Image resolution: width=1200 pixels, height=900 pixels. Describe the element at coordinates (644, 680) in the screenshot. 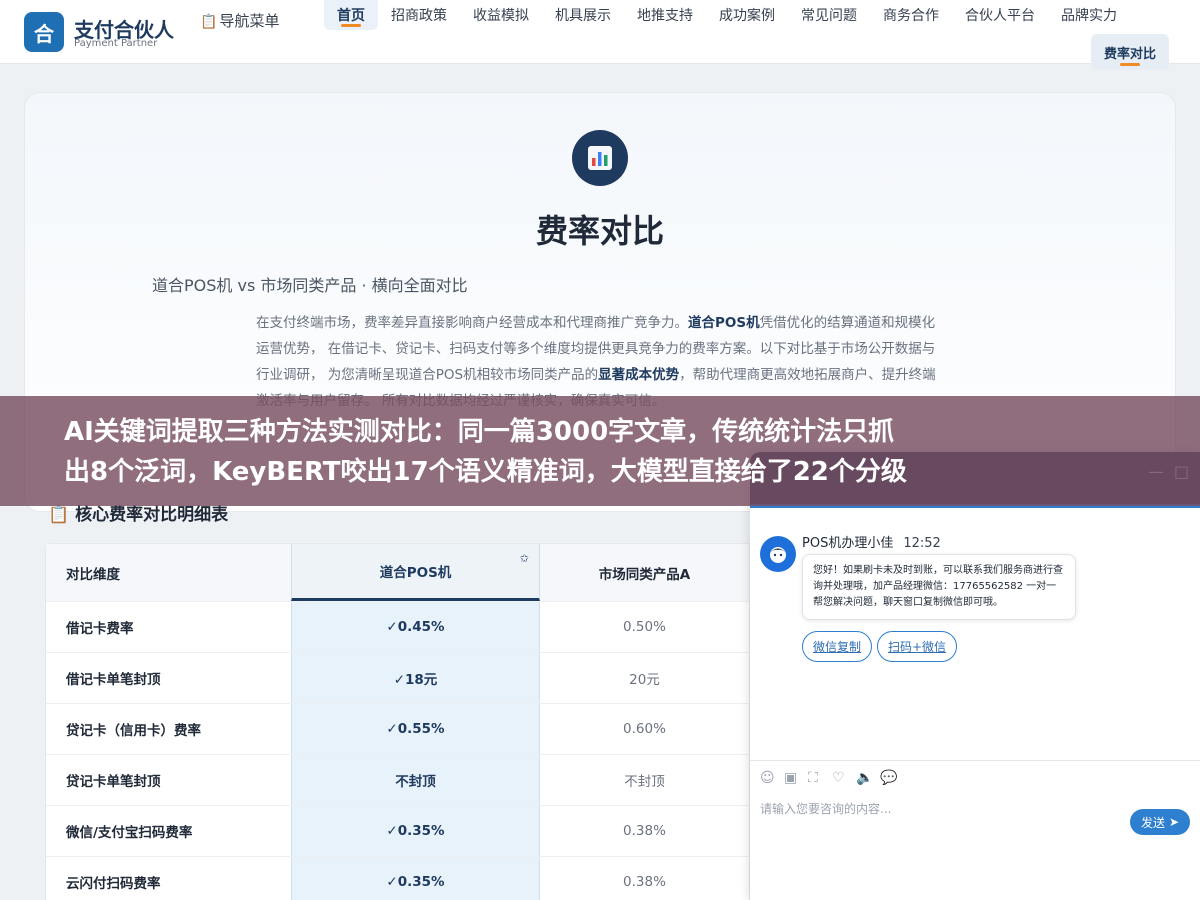

I see `row-market-value: 20元` at that location.